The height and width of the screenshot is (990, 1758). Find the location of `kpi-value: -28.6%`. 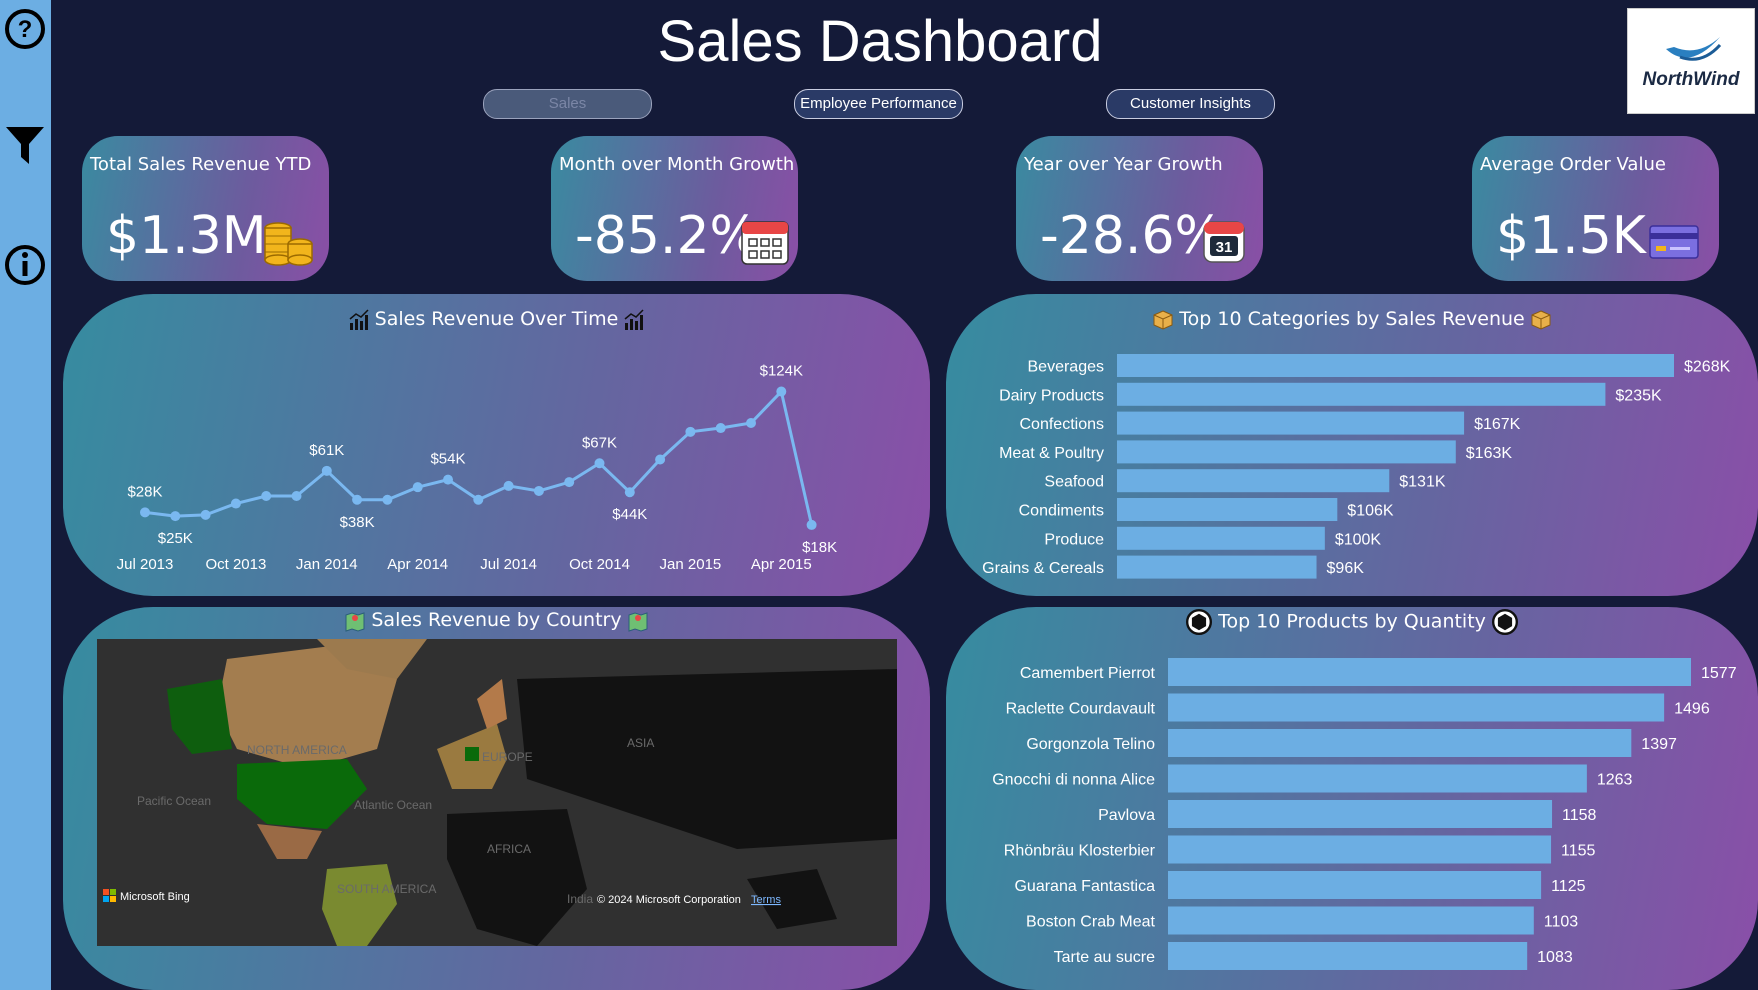

kpi-value: -28.6% is located at coordinates (1132, 236).